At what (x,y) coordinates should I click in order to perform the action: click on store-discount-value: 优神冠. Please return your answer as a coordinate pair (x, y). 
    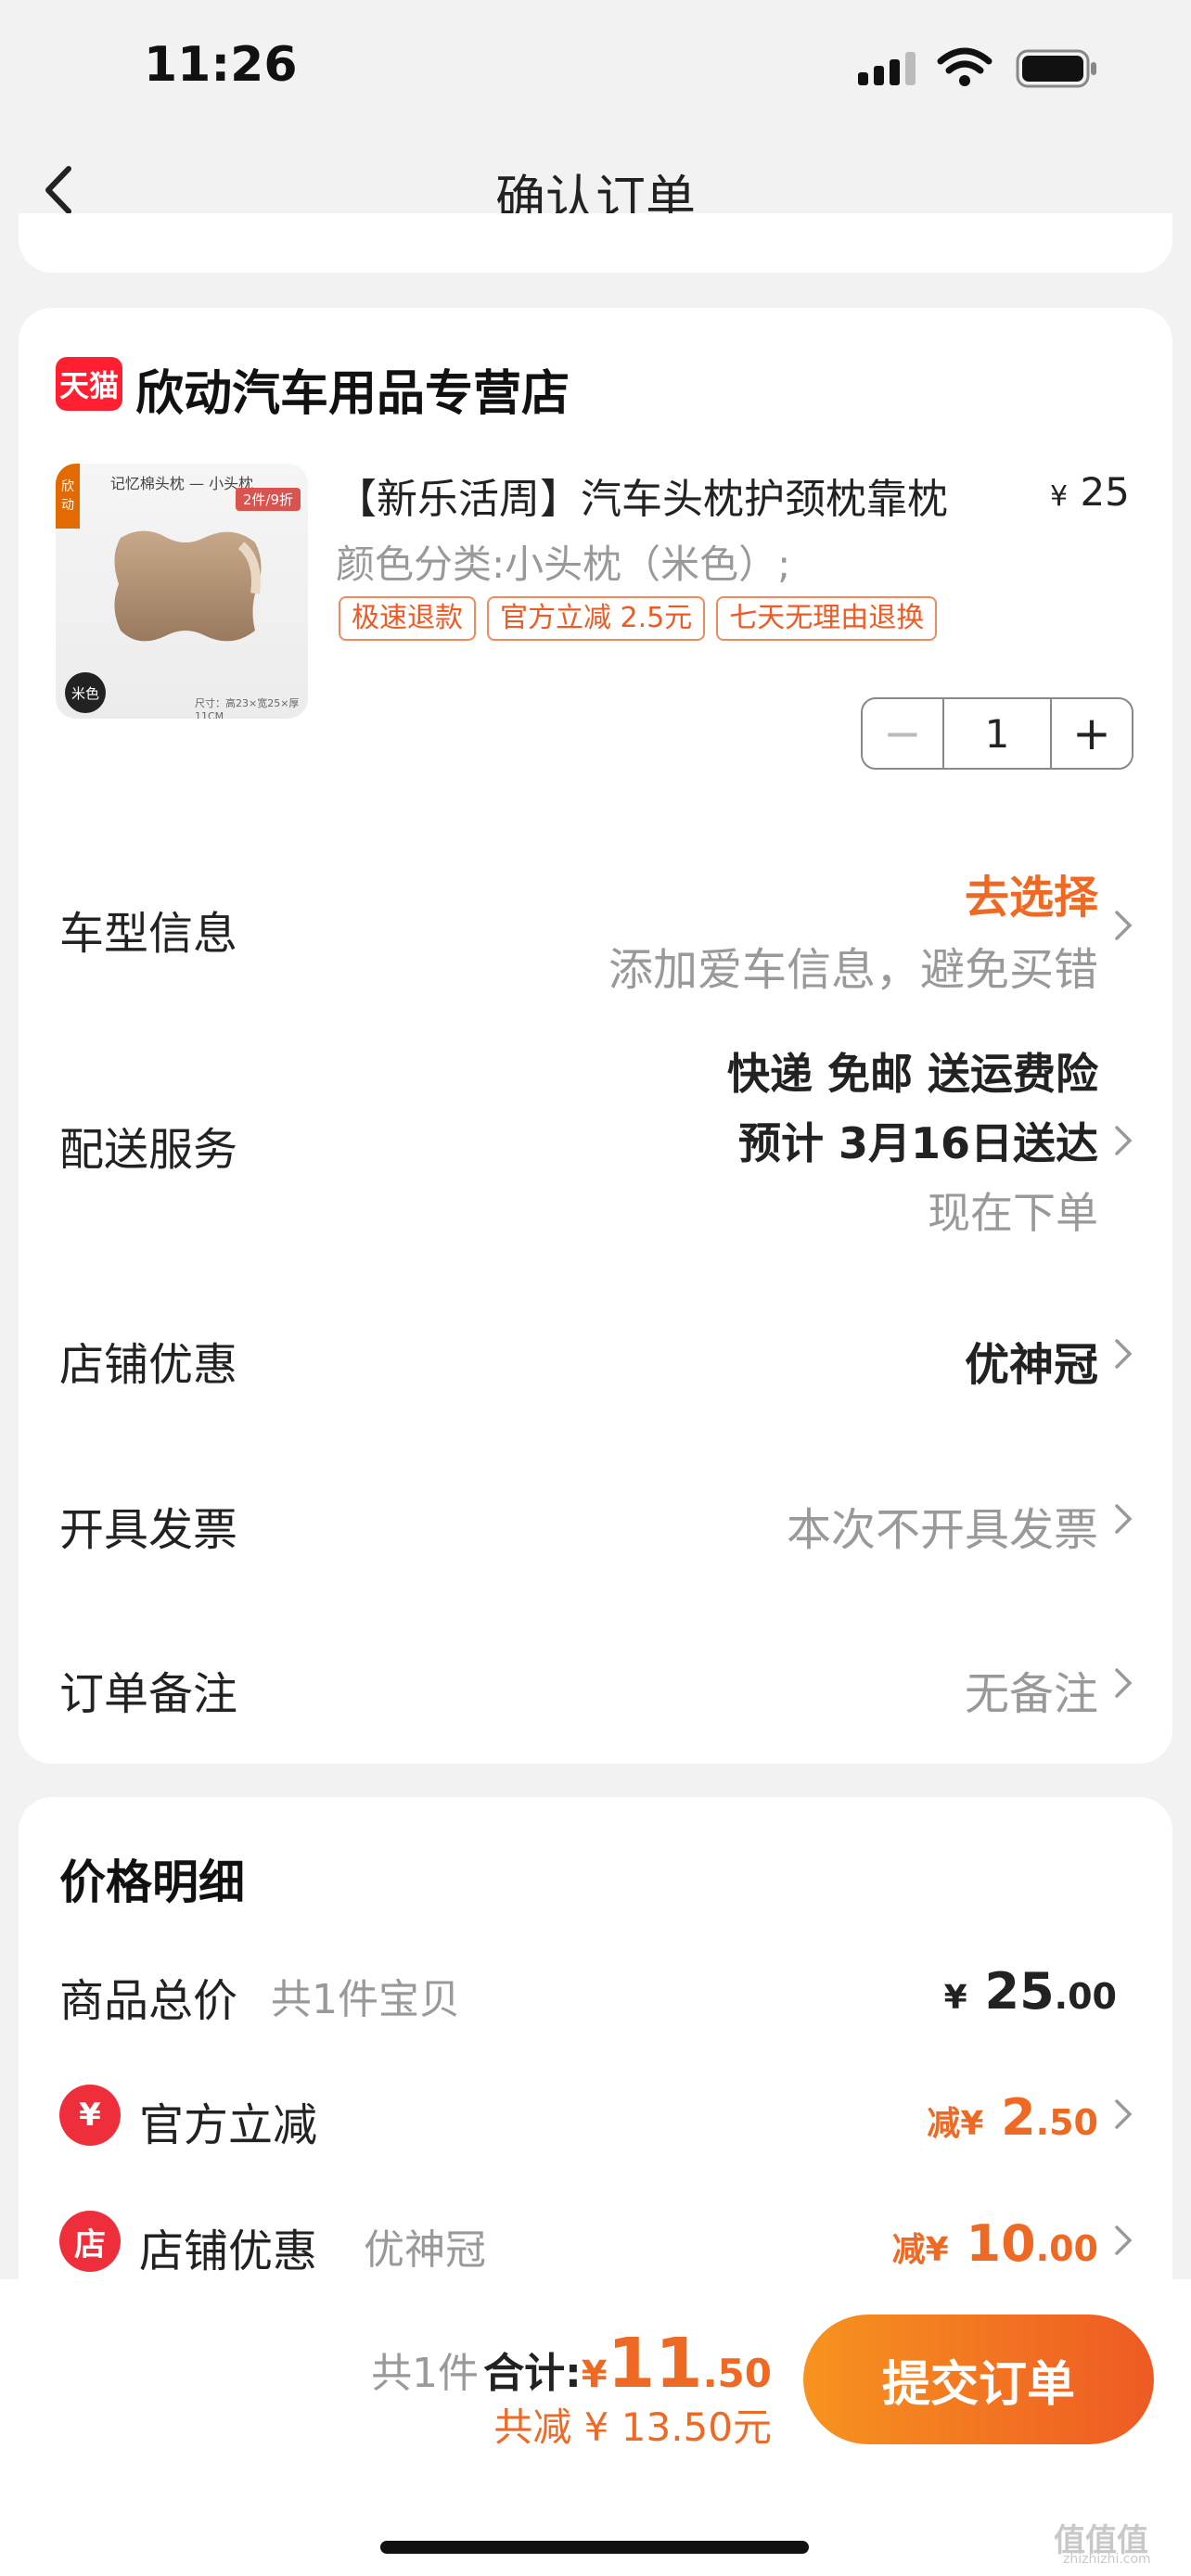
    Looking at the image, I should click on (1032, 1360).